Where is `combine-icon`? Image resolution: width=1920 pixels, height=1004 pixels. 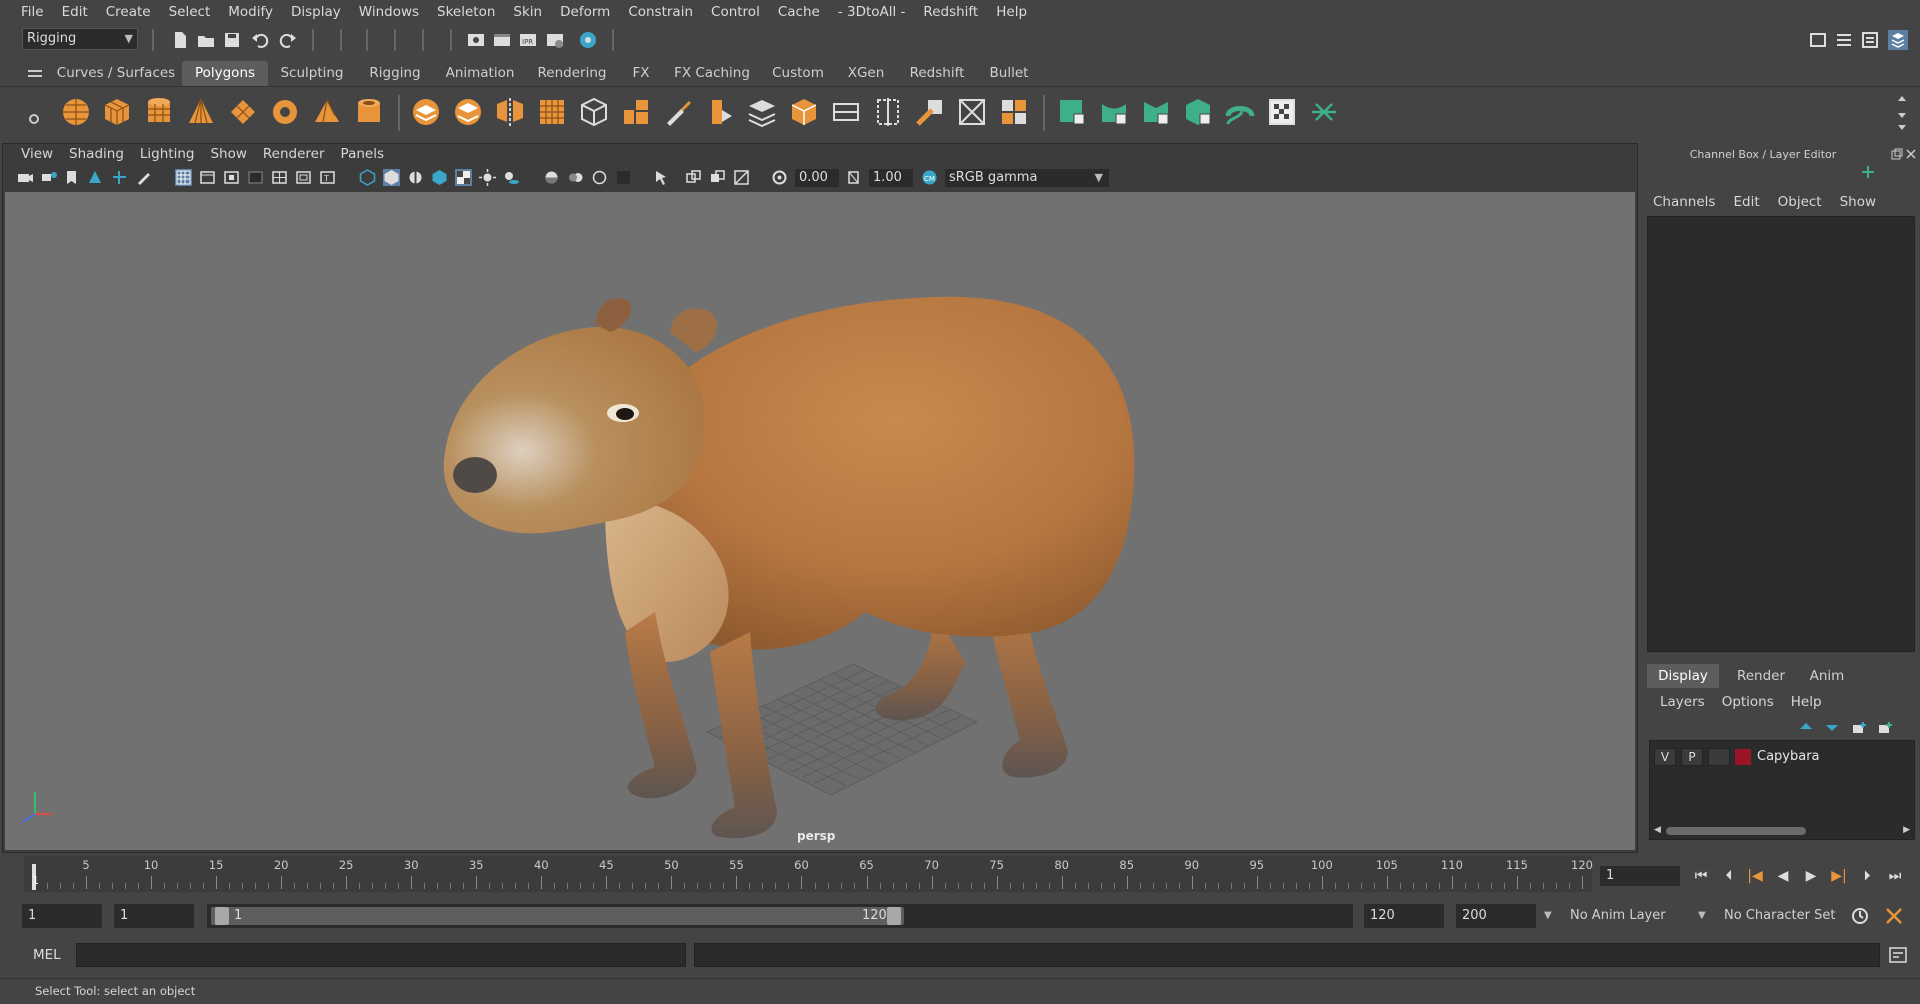
combine-icon is located at coordinates (426, 112).